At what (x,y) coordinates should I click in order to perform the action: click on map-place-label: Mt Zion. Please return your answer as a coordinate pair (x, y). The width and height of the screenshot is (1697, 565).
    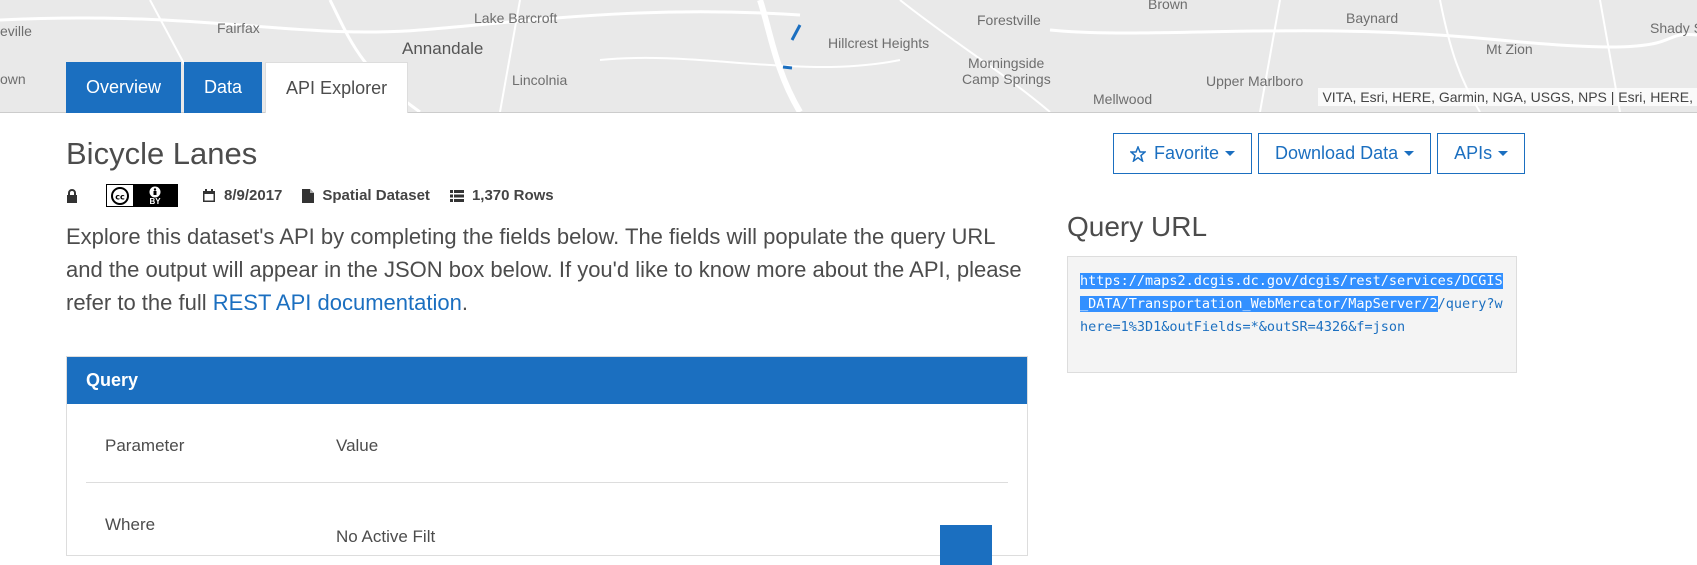
    Looking at the image, I should click on (1509, 49).